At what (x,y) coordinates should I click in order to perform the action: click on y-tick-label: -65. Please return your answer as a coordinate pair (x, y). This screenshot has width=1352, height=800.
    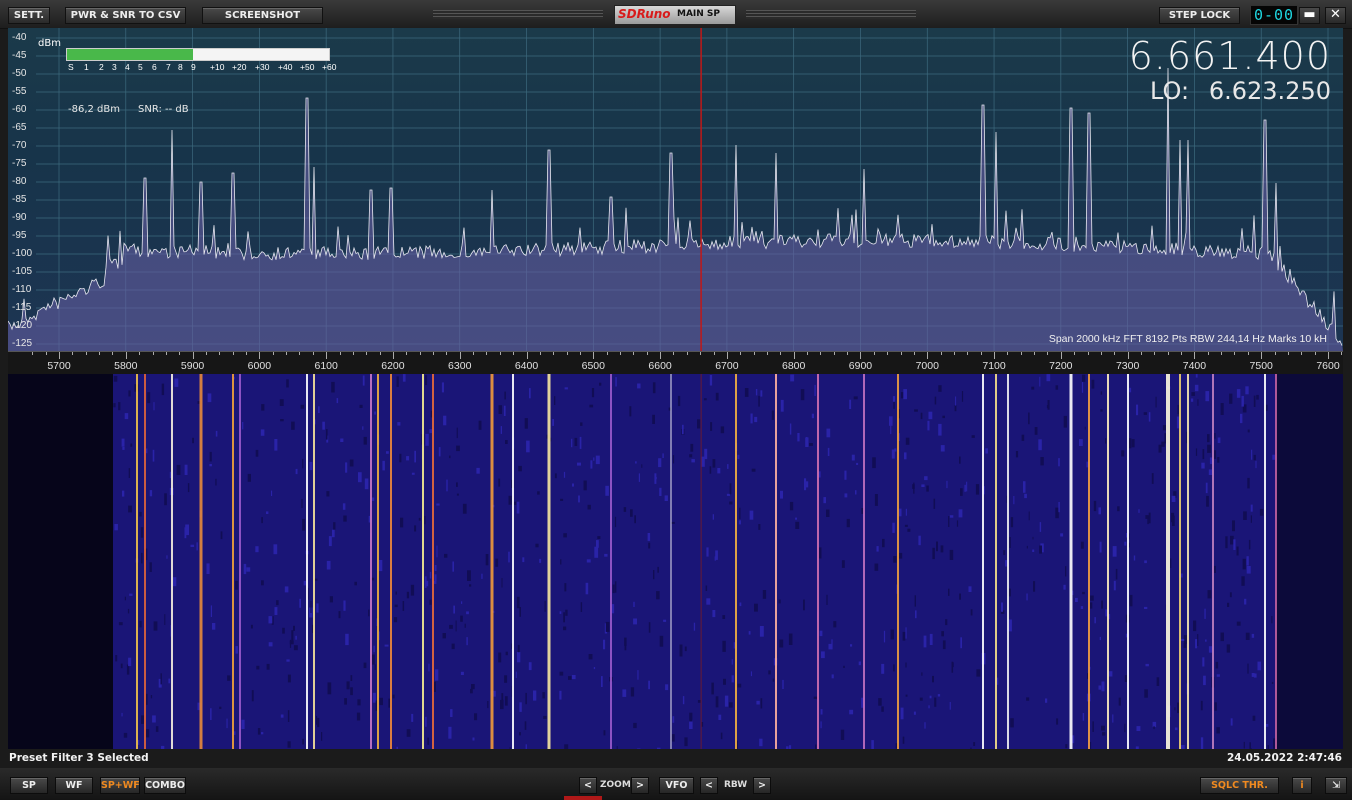
    Looking at the image, I should click on (19, 127).